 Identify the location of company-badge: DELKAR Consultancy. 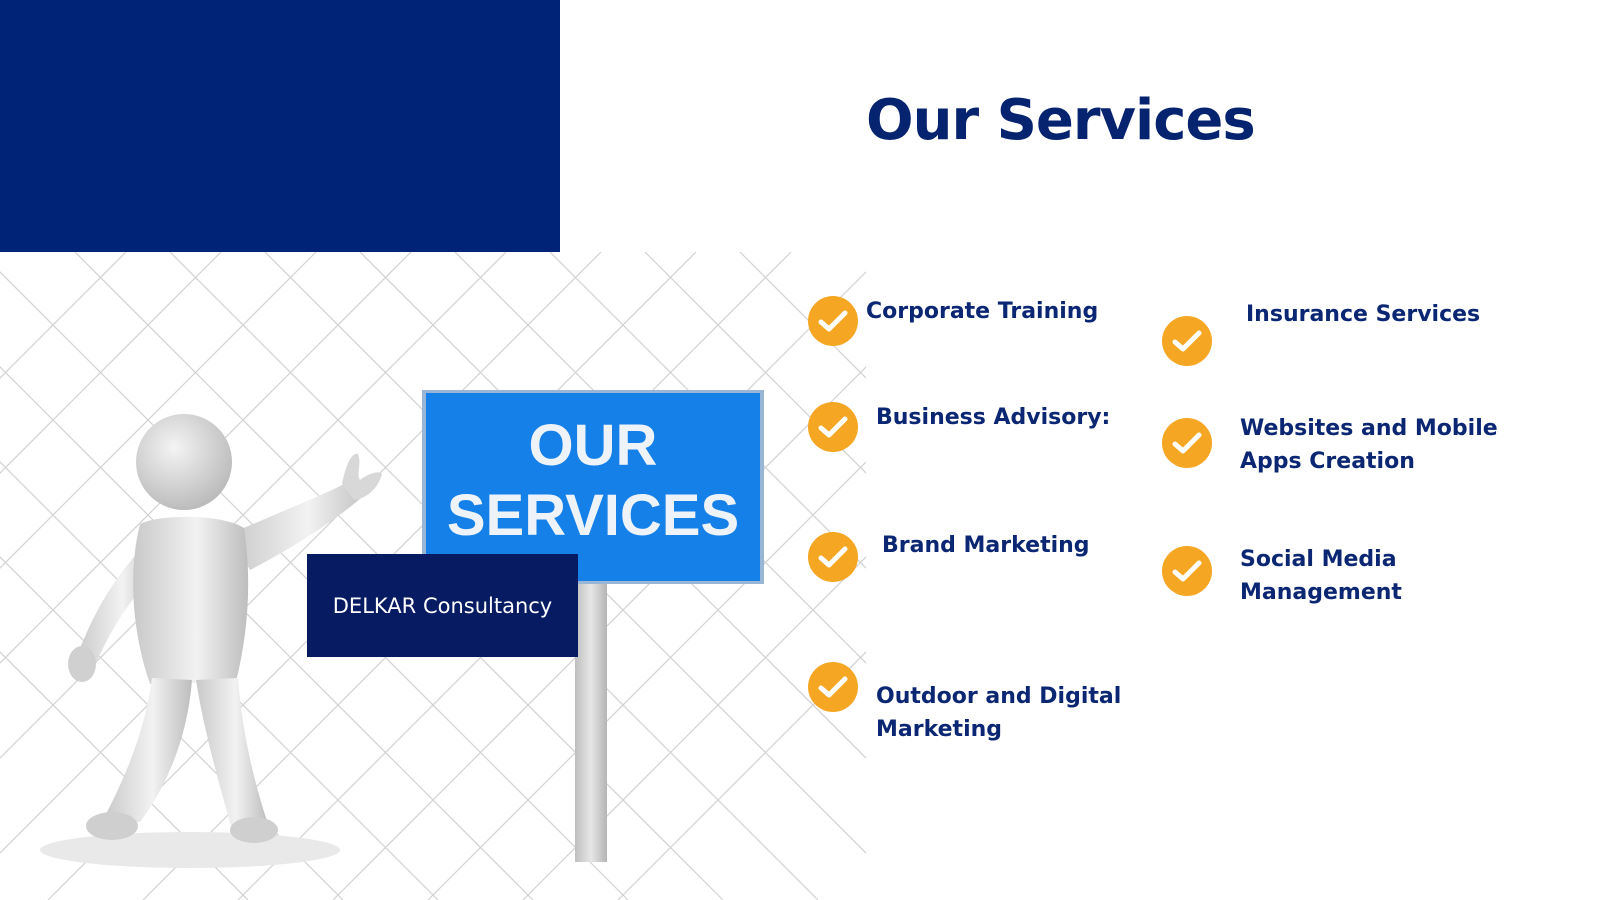
(442, 605).